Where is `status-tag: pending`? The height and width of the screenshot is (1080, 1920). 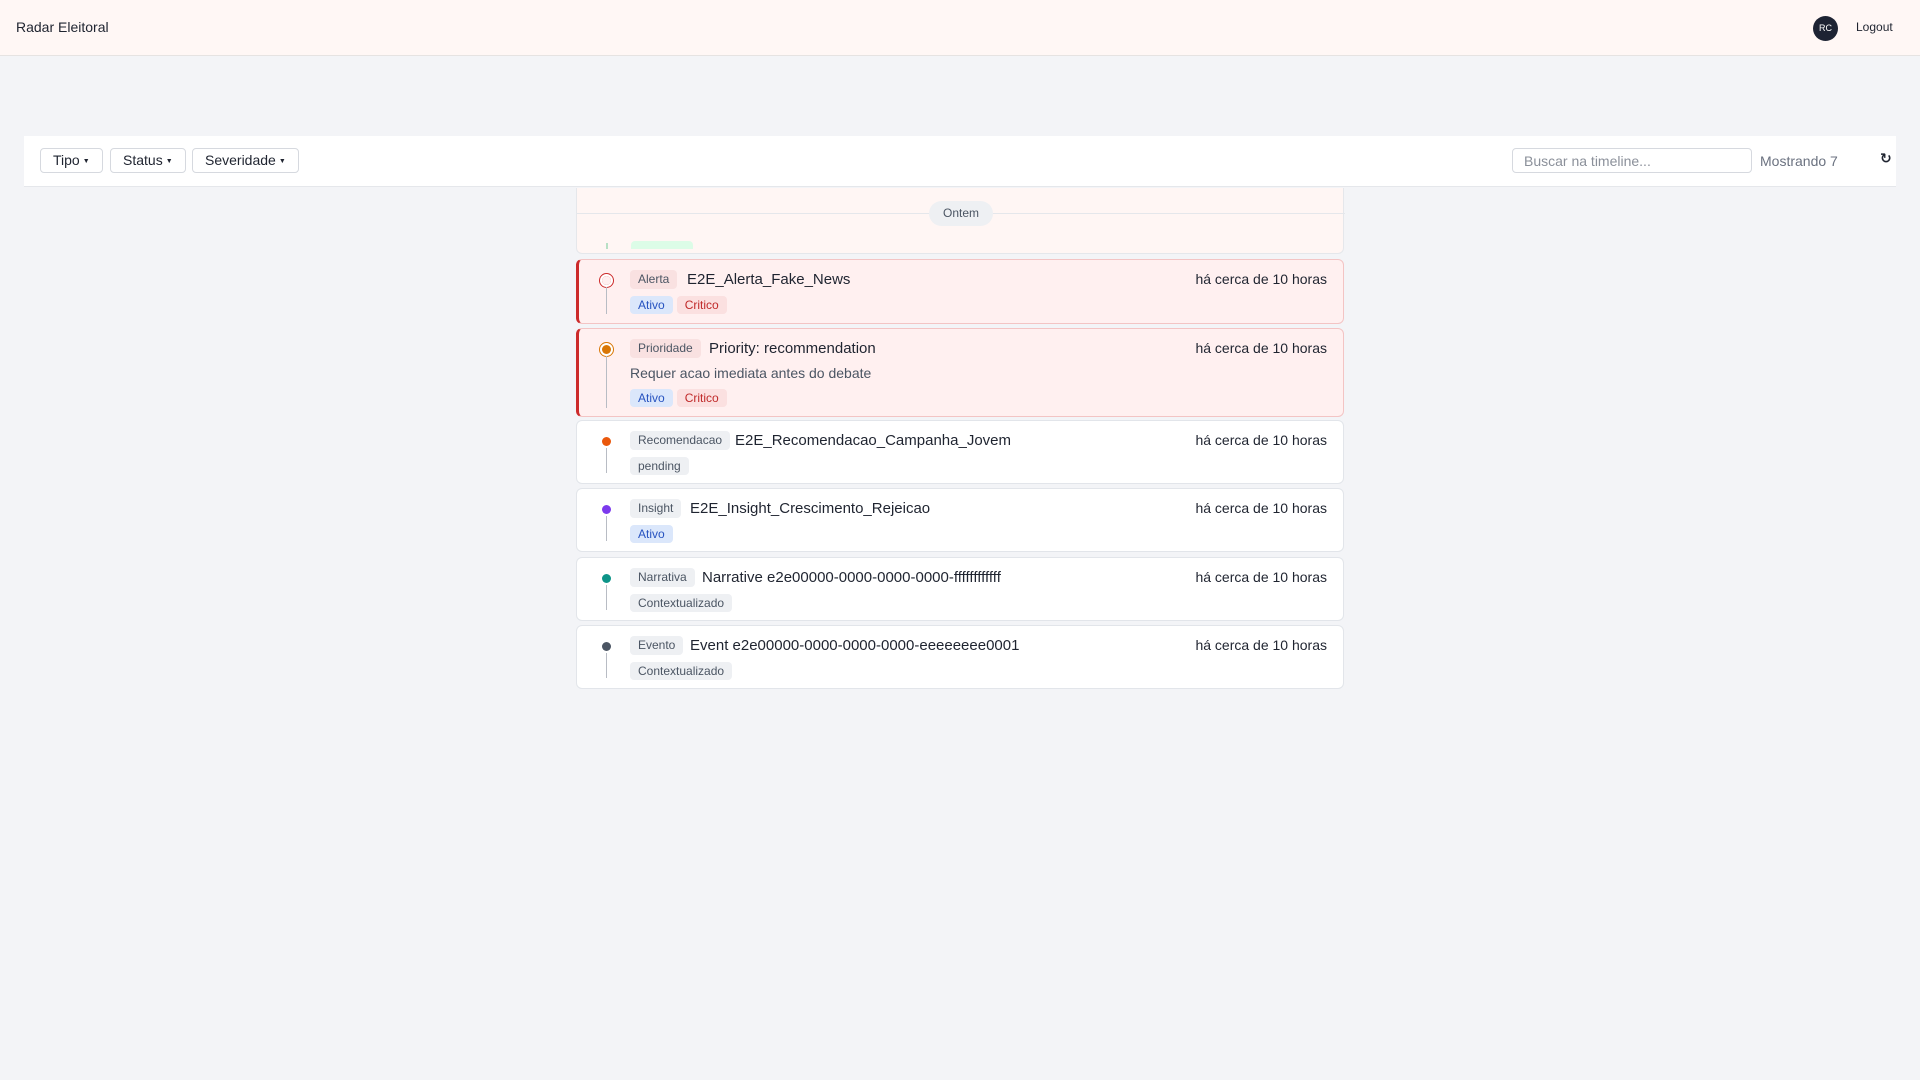 status-tag: pending is located at coordinates (659, 466).